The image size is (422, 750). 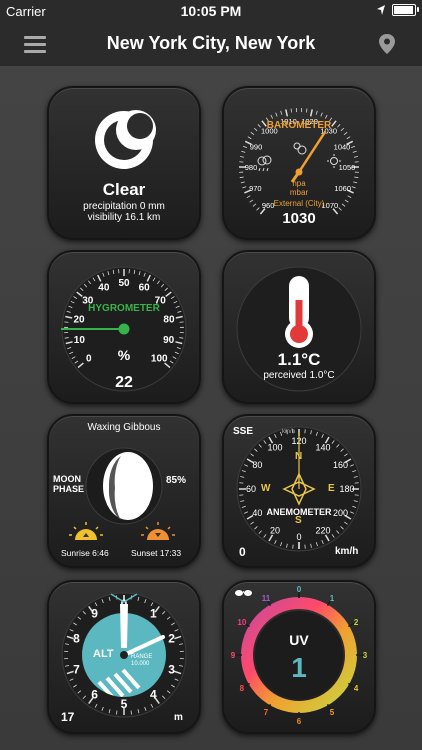 I want to click on status-bar: Carrier 10:05 PM, so click(x=211, y=11).